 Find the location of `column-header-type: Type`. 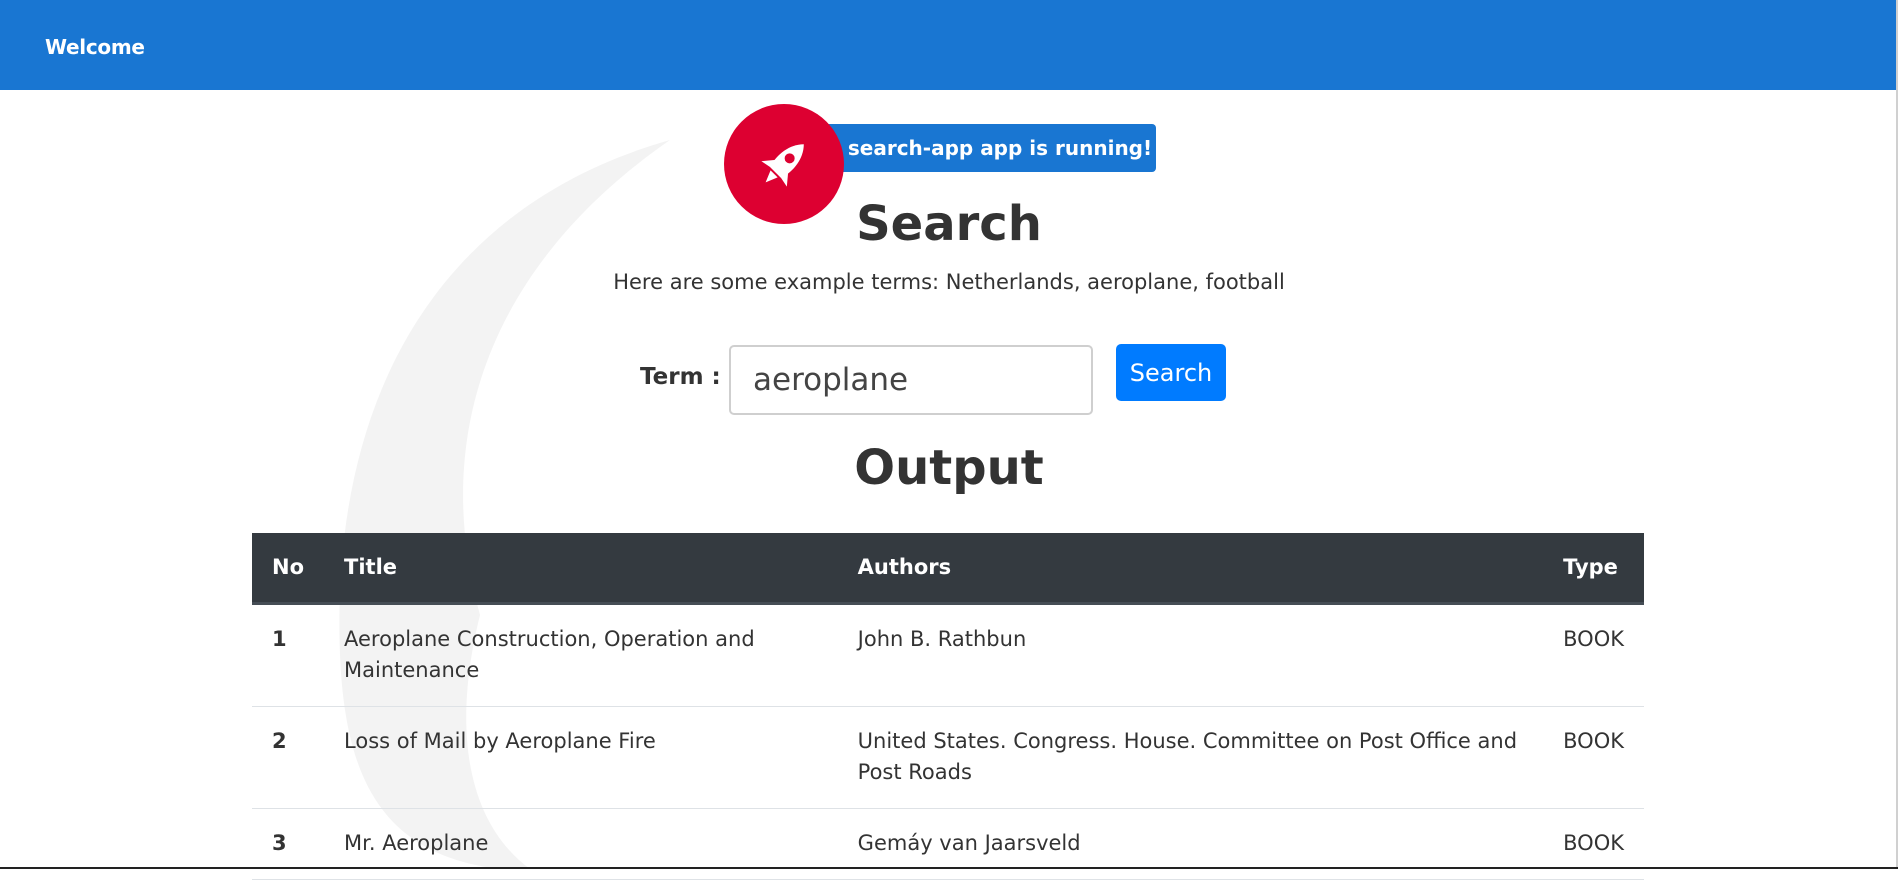

column-header-type: Type is located at coordinates (1593, 568).